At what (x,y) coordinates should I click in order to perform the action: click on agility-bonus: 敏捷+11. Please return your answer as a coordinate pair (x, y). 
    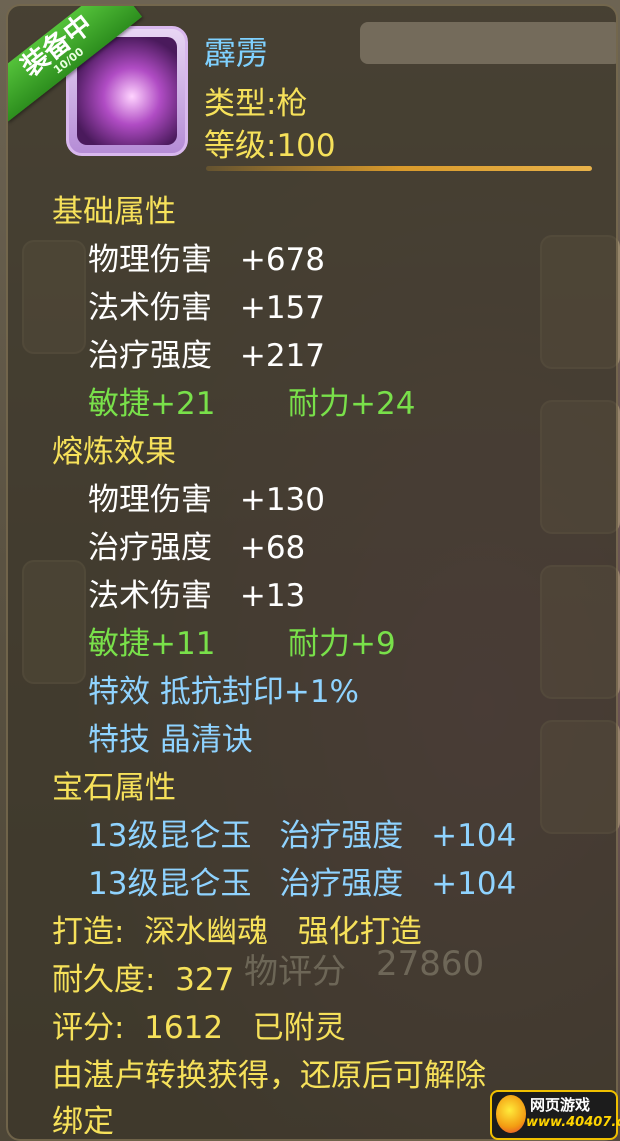
    Looking at the image, I should click on (152, 644).